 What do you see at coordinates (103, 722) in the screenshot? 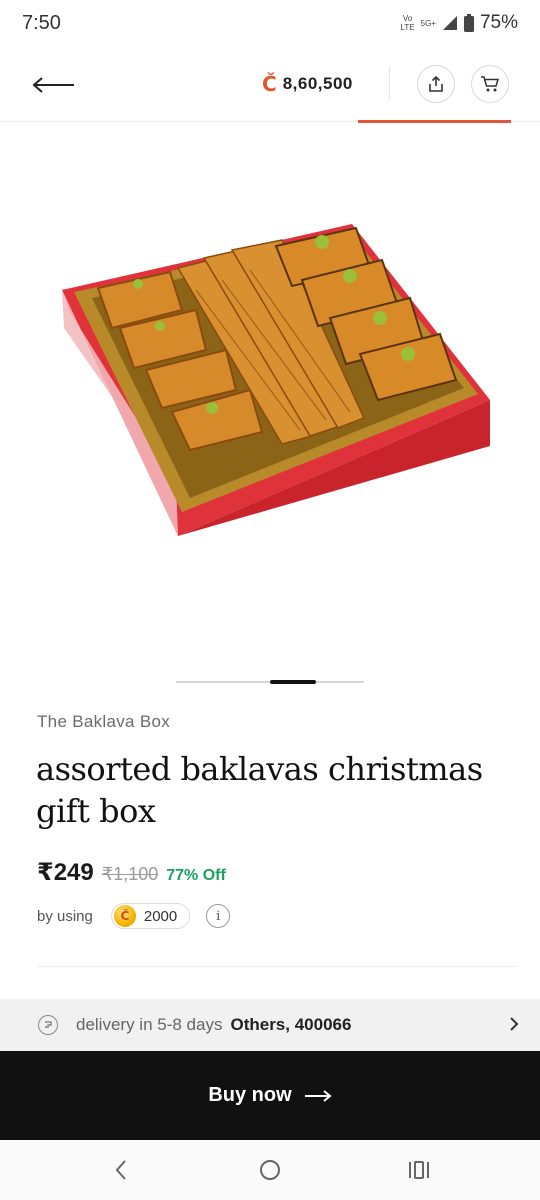
I see `brand-name: The Baklava Box` at bounding box center [103, 722].